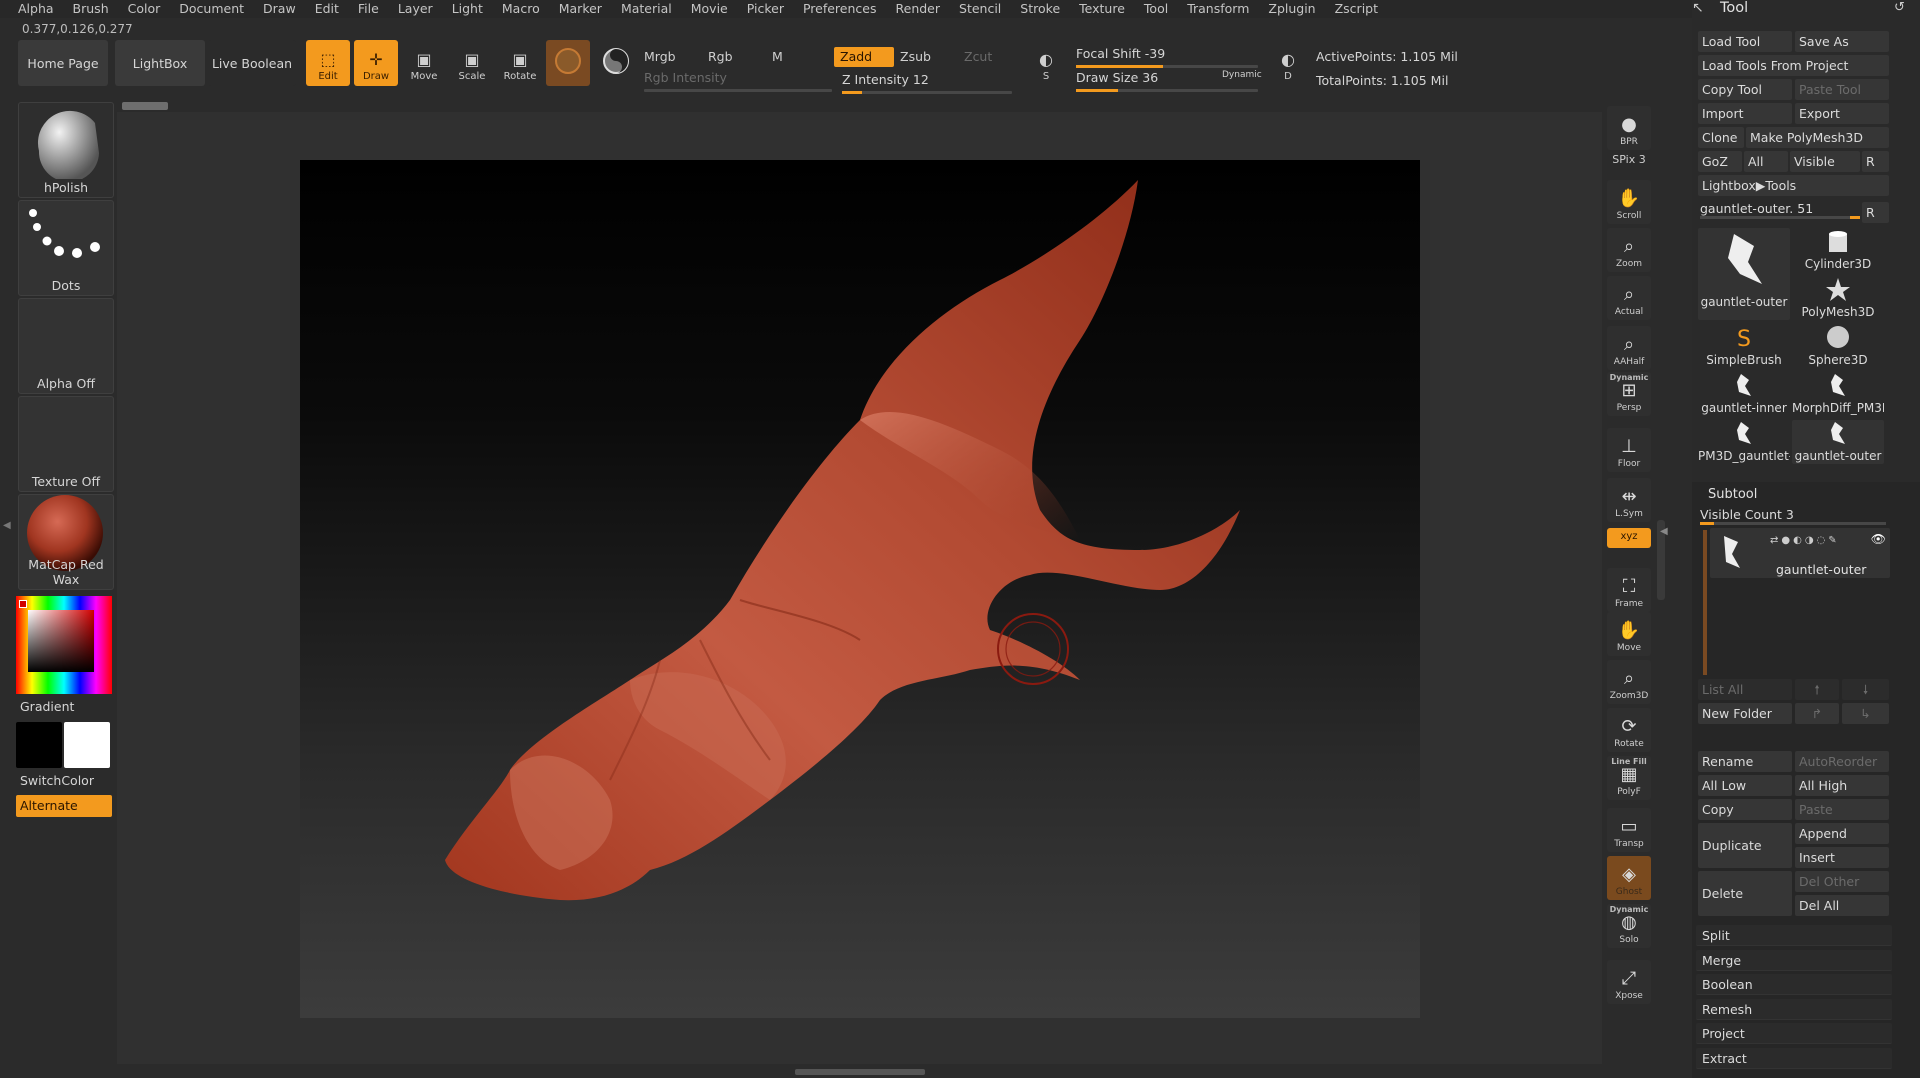 The width and height of the screenshot is (1920, 1078). Describe the element at coordinates (1899, 7) in the screenshot. I see `palette-reset-icon: ↺` at that location.